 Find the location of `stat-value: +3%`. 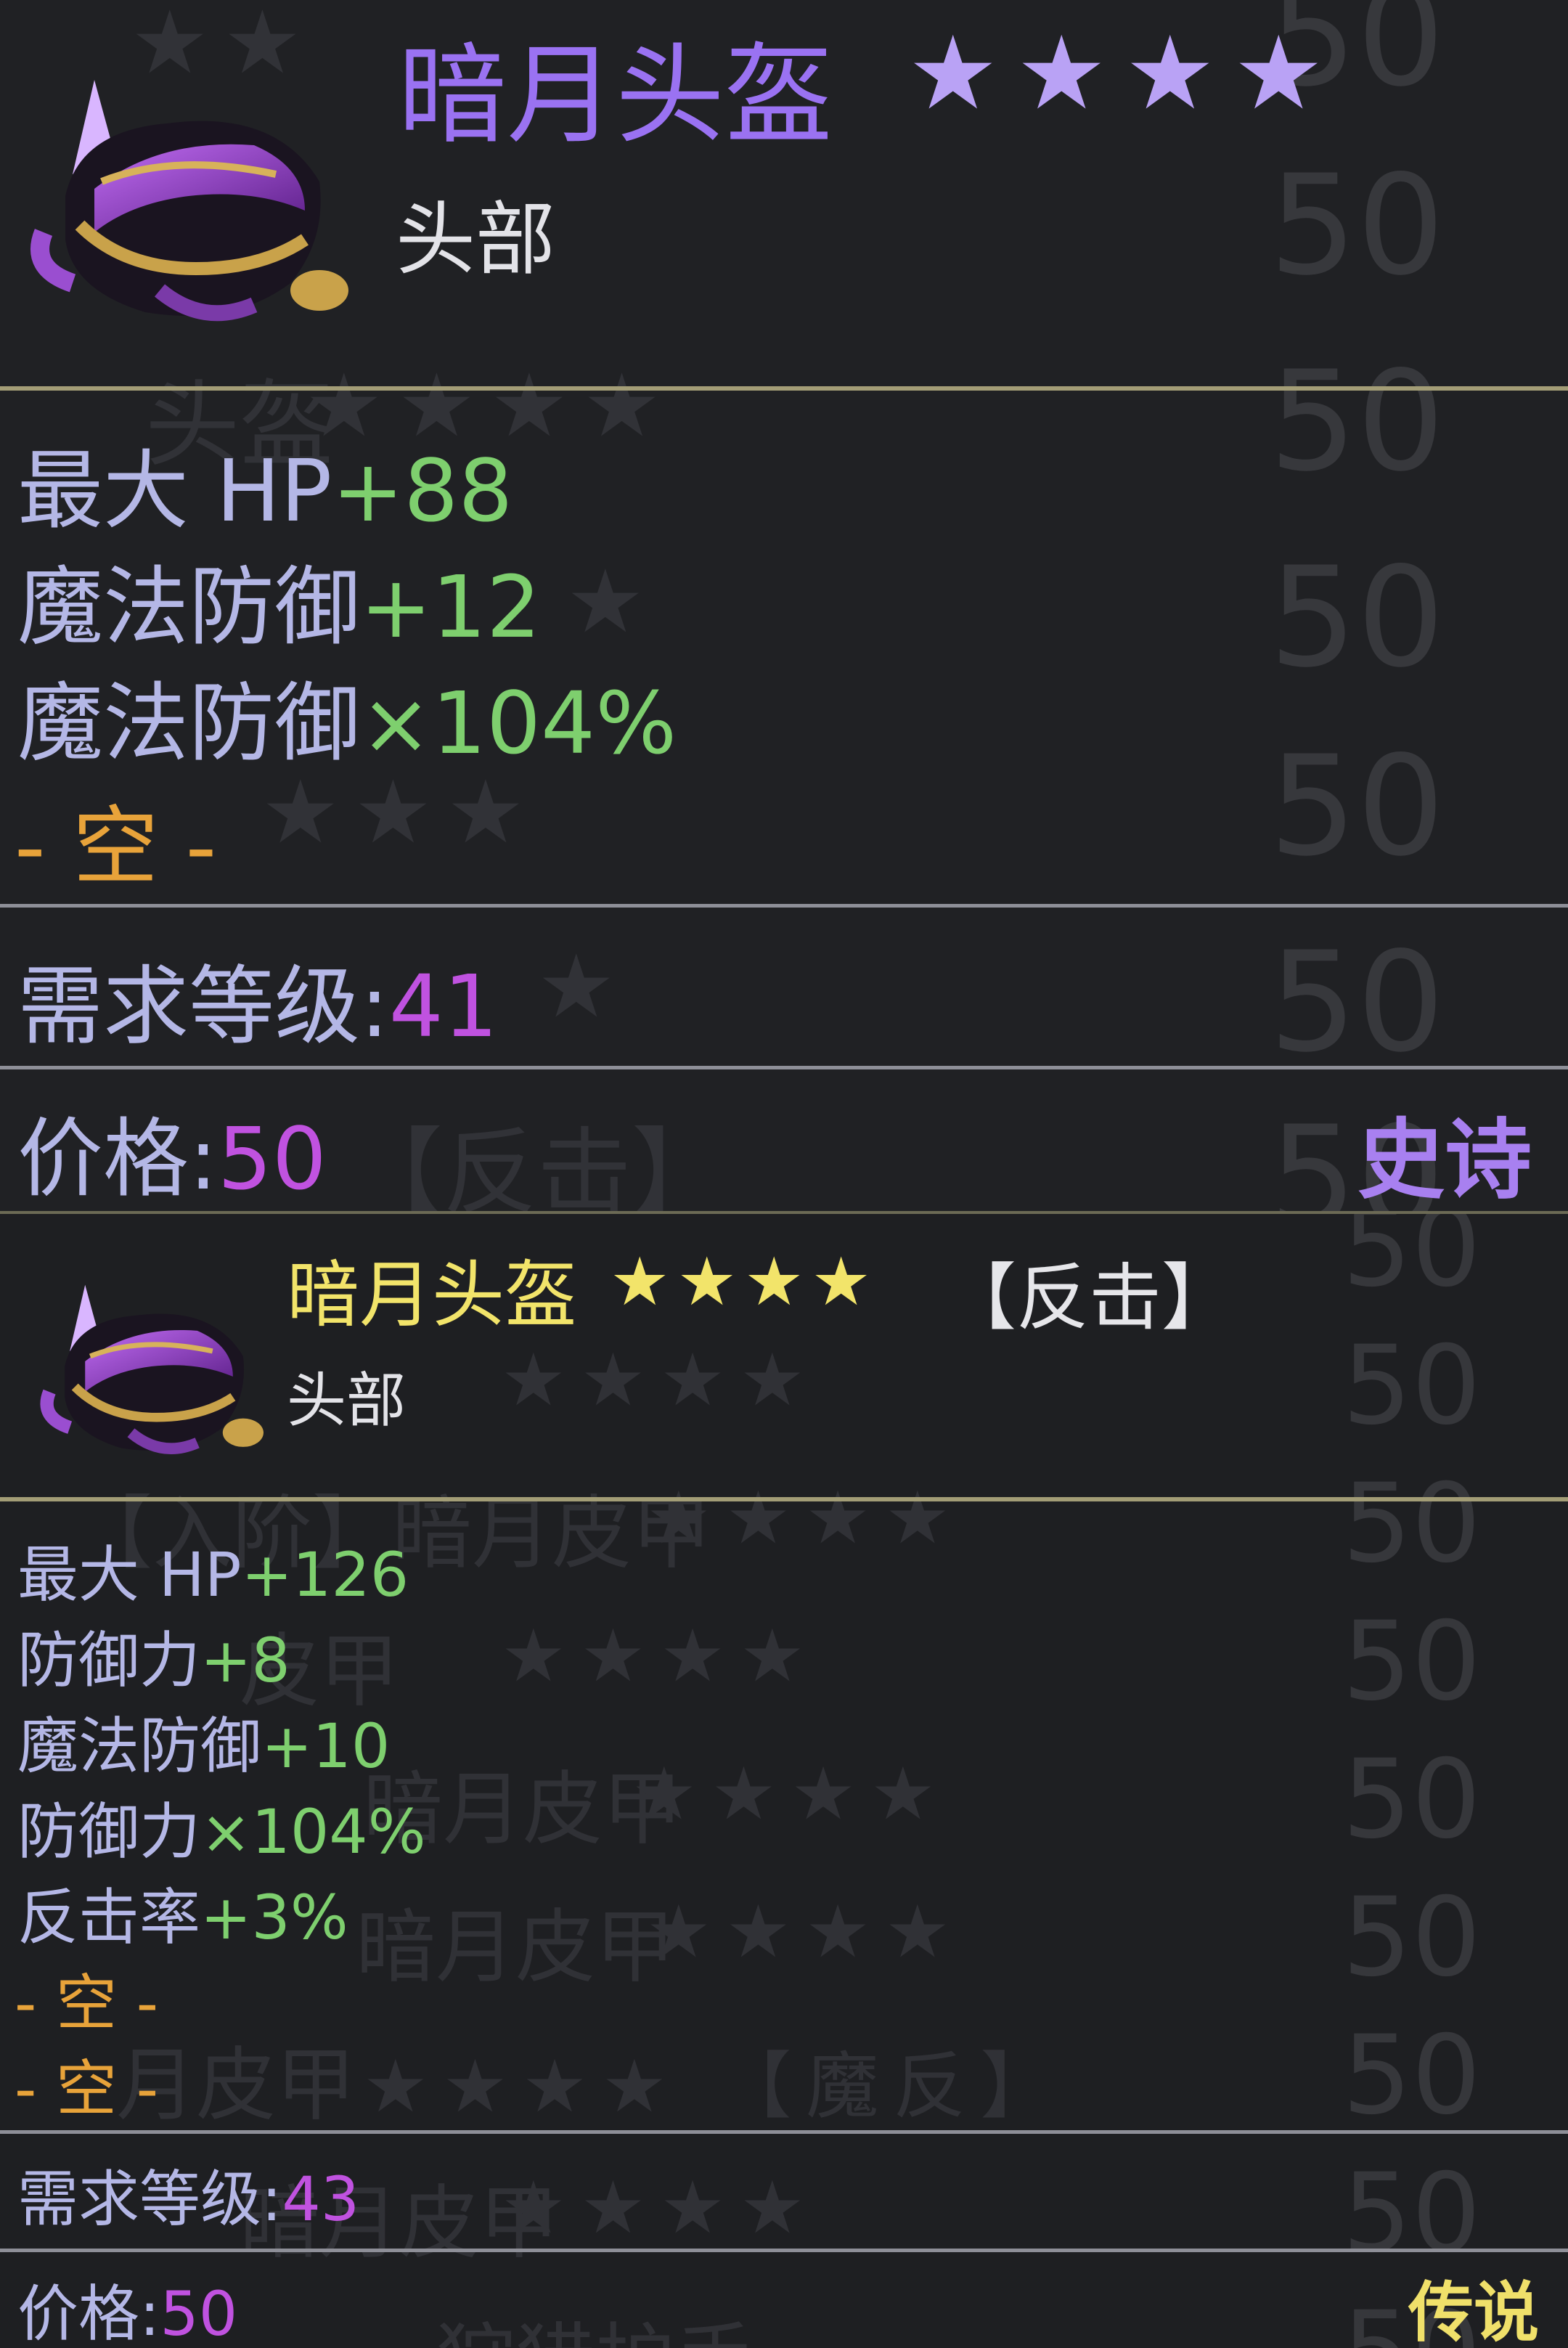

stat-value: +3% is located at coordinates (274, 1917).